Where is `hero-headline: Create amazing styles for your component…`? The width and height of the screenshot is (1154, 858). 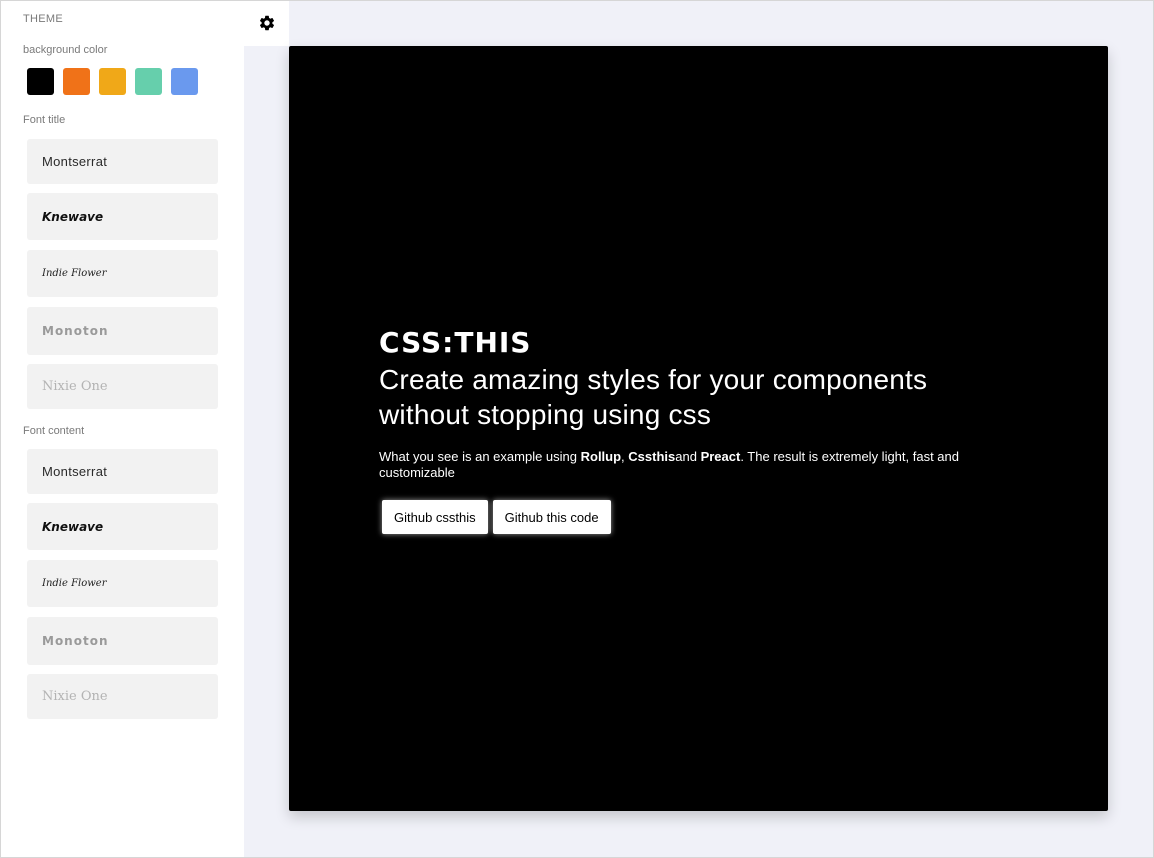
hero-headline: Create amazing styles for your component… is located at coordinates (653, 397).